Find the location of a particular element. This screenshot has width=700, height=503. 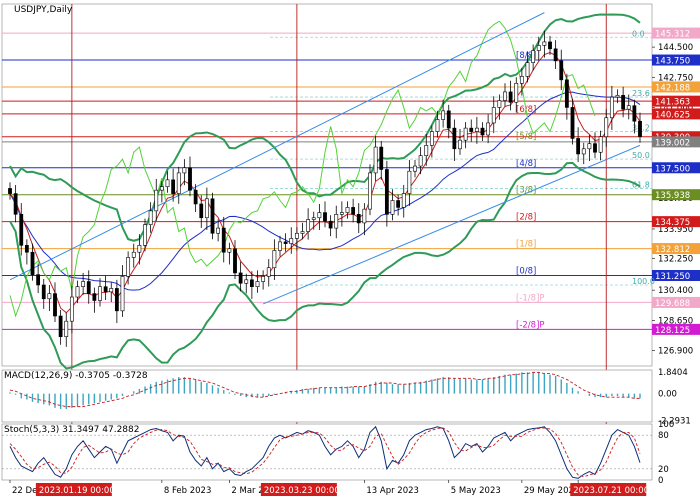

price-tick-label: 130.400 is located at coordinates (675, 291).